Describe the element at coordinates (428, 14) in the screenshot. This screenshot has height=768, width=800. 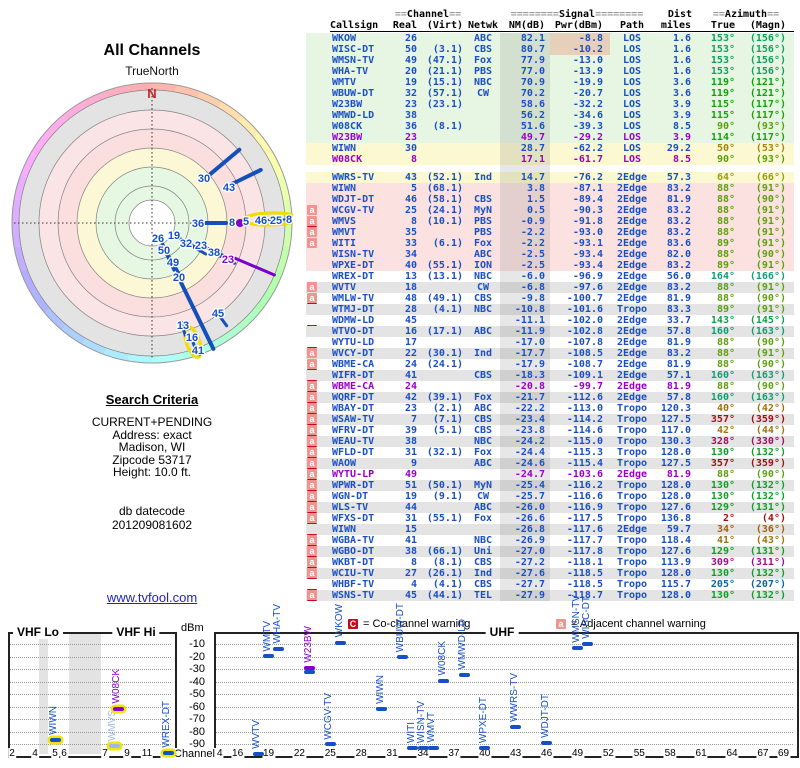
I see `header-channel-group: ==Channel==` at that location.